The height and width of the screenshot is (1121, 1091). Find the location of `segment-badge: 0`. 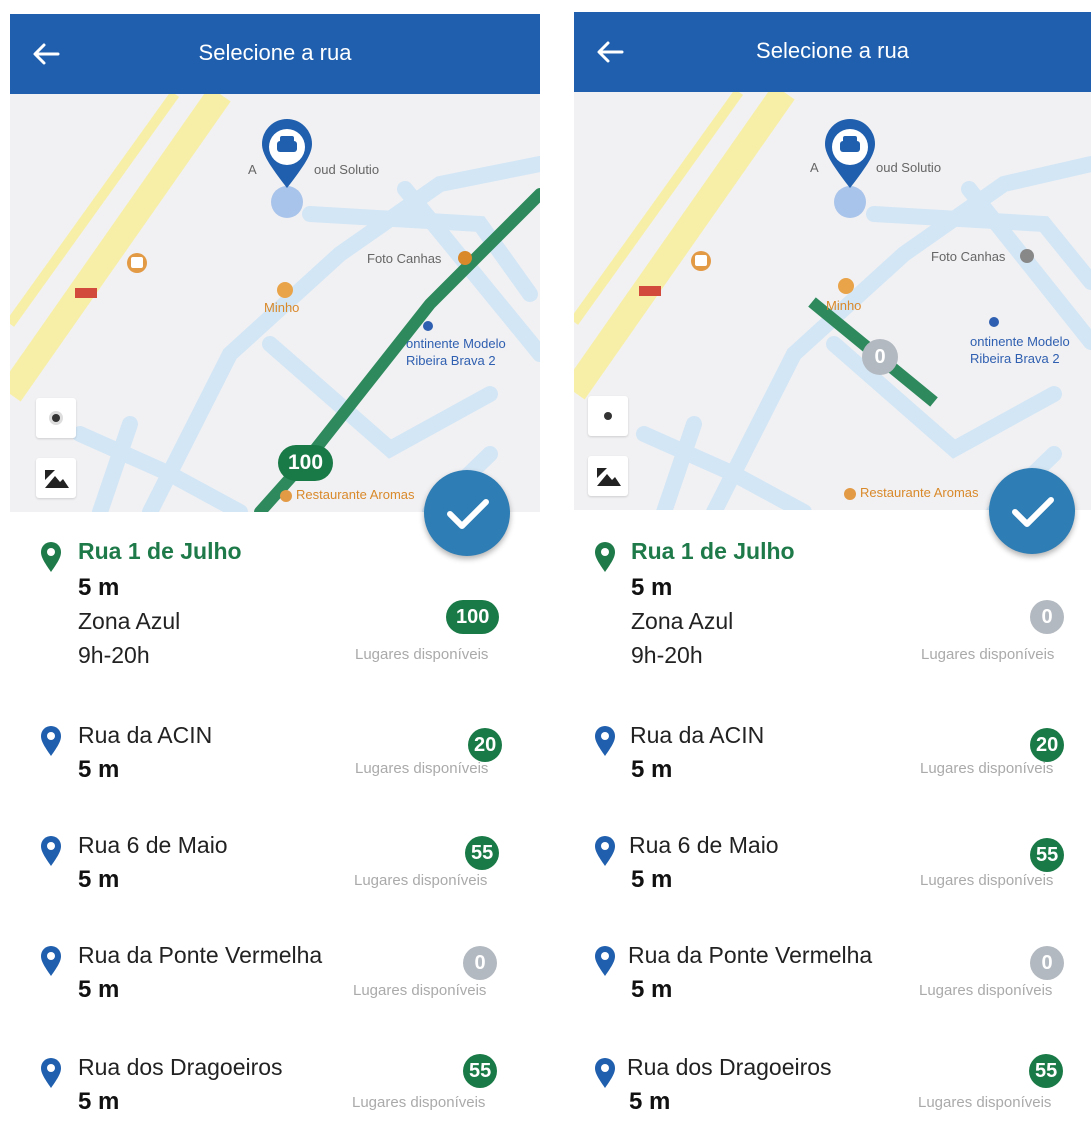

segment-badge: 0 is located at coordinates (880, 357).